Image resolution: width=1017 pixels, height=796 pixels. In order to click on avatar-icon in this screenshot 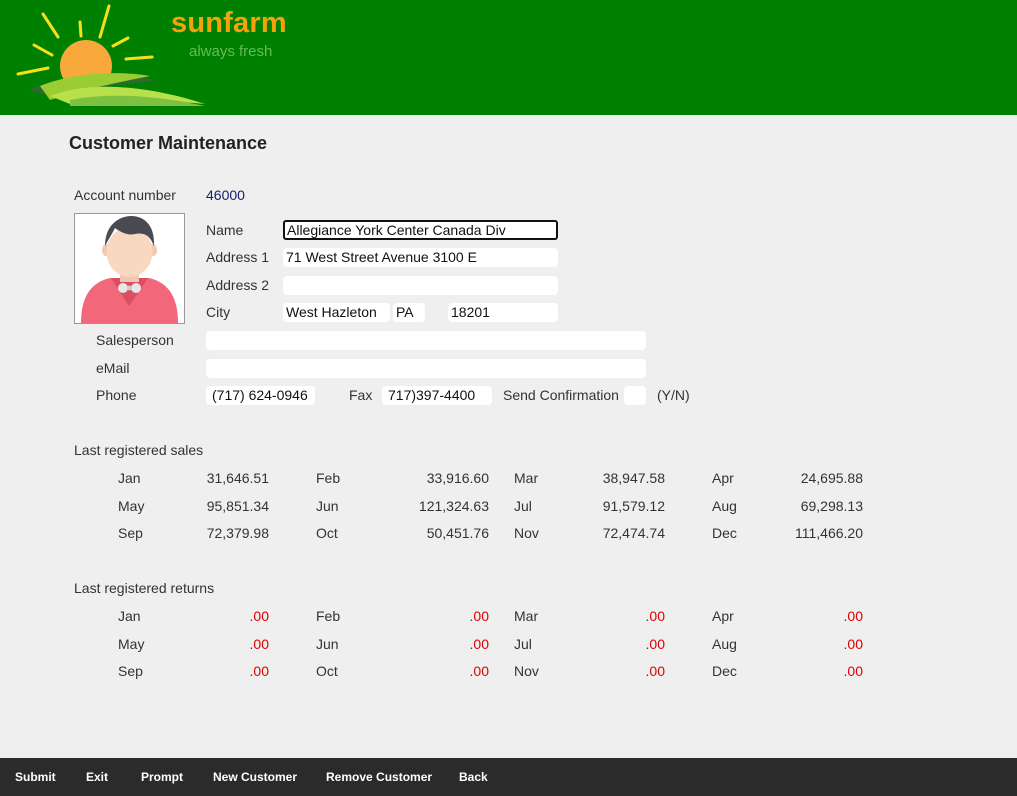, I will do `click(129, 269)`.